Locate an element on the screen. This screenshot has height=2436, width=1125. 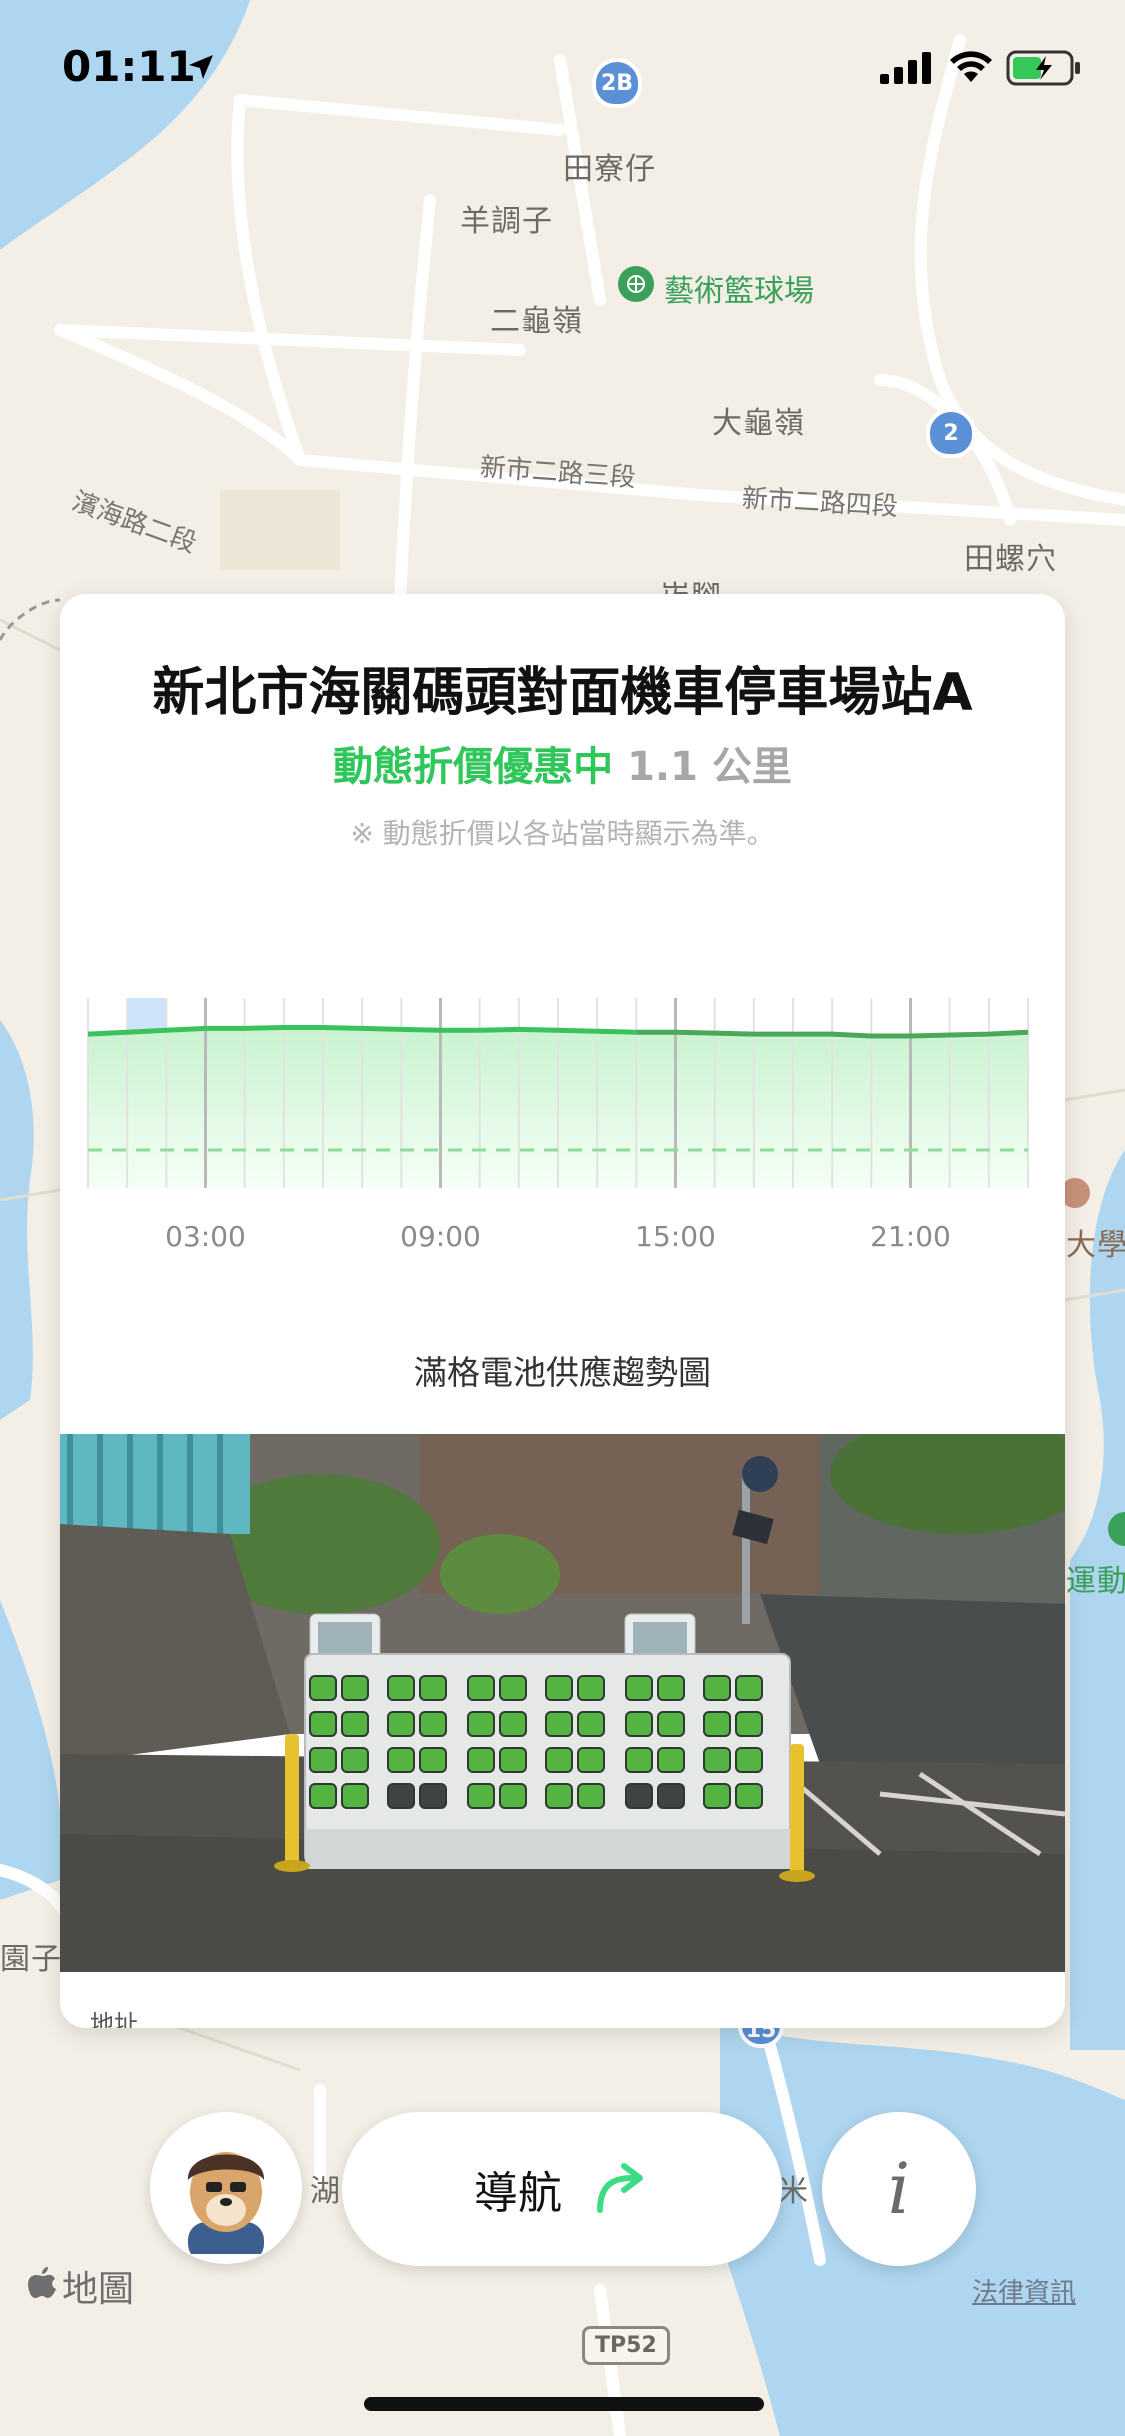
info-icon: i is located at coordinates (899, 2189).